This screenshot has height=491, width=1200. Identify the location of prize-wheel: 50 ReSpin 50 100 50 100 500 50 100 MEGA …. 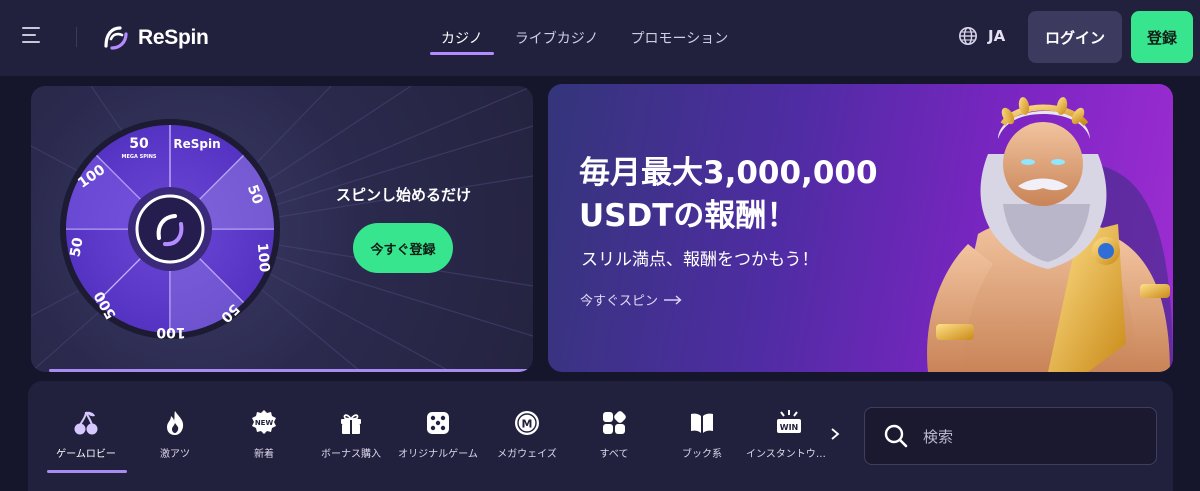
(170, 229).